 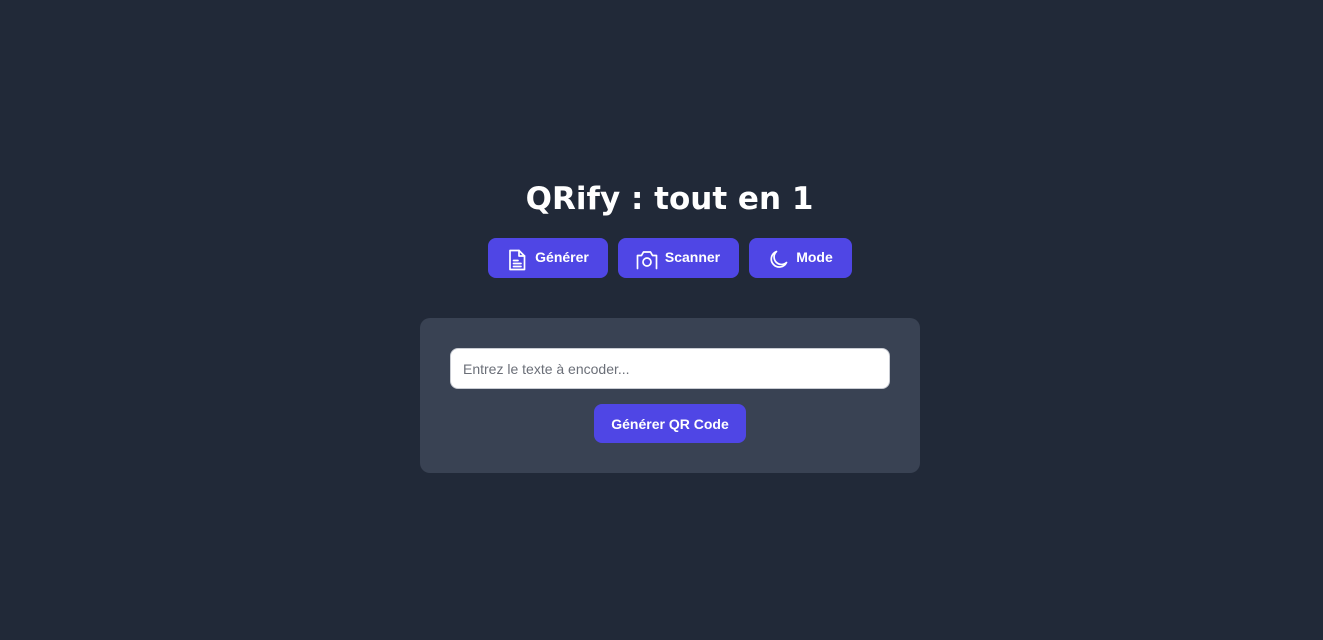 What do you see at coordinates (517, 260) in the screenshot?
I see `file-text-icon` at bounding box center [517, 260].